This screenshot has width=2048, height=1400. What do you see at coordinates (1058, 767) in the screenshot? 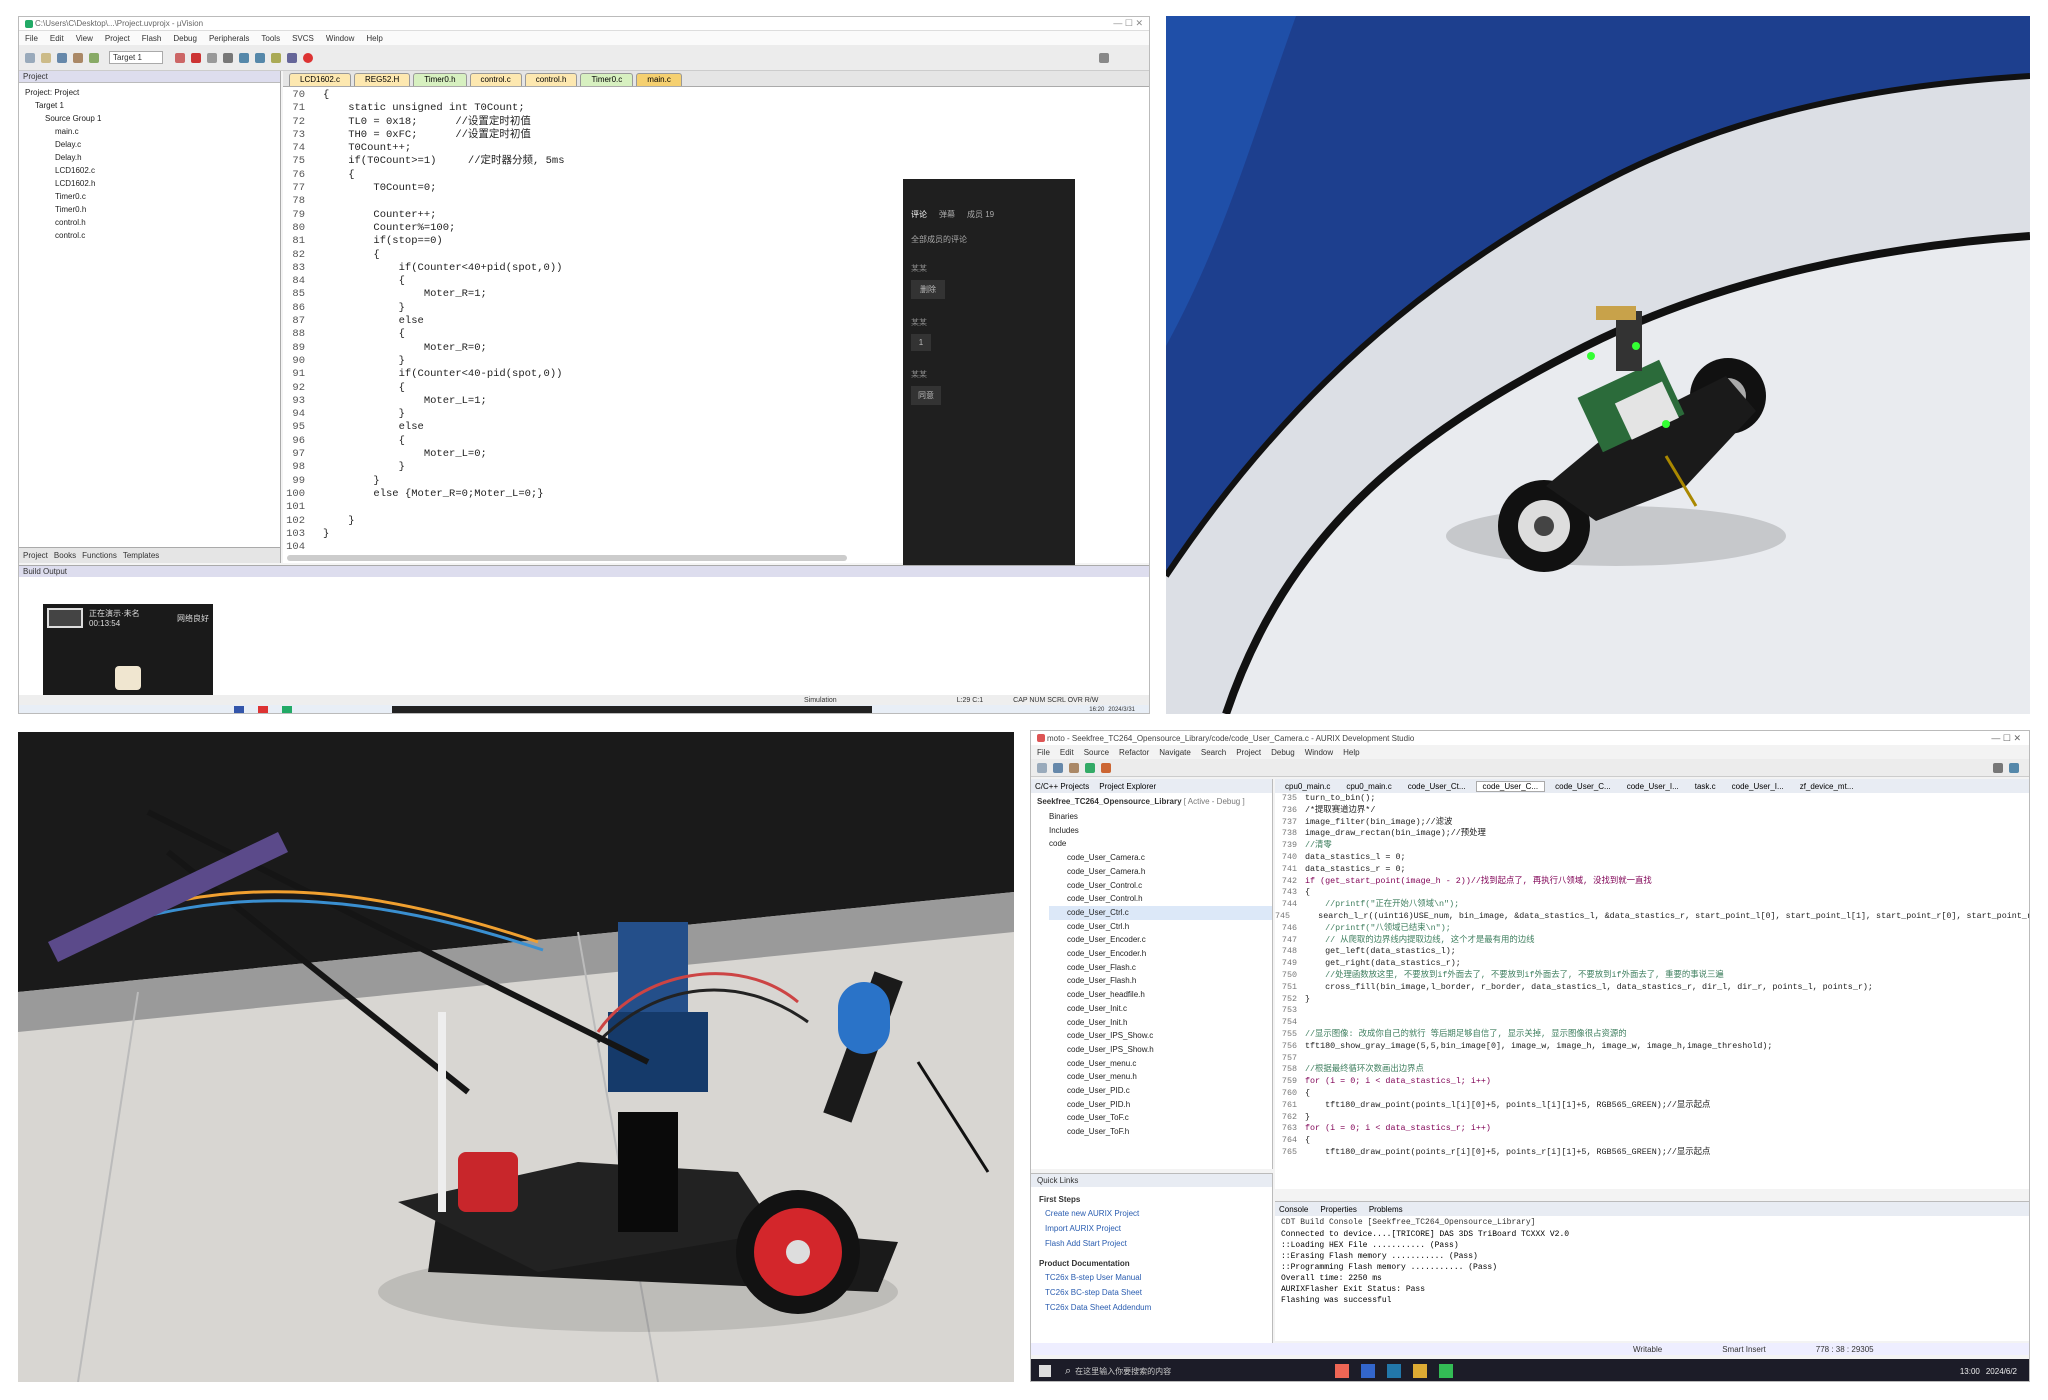
I see `aurix-save-icon` at bounding box center [1058, 767].